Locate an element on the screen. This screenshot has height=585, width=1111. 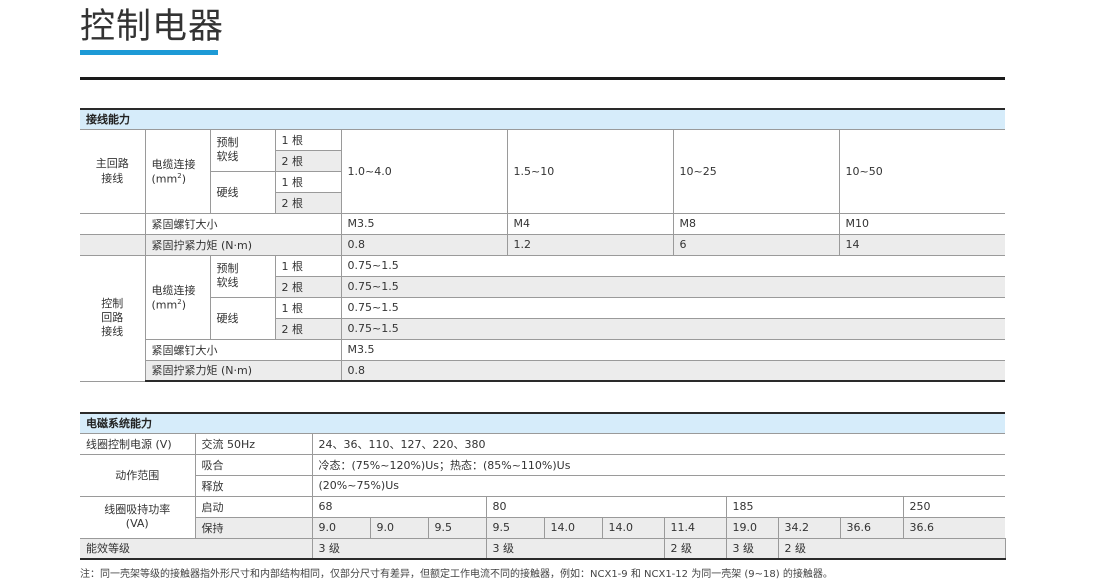
hold-value-10: 36.6 is located at coordinates (871, 527).